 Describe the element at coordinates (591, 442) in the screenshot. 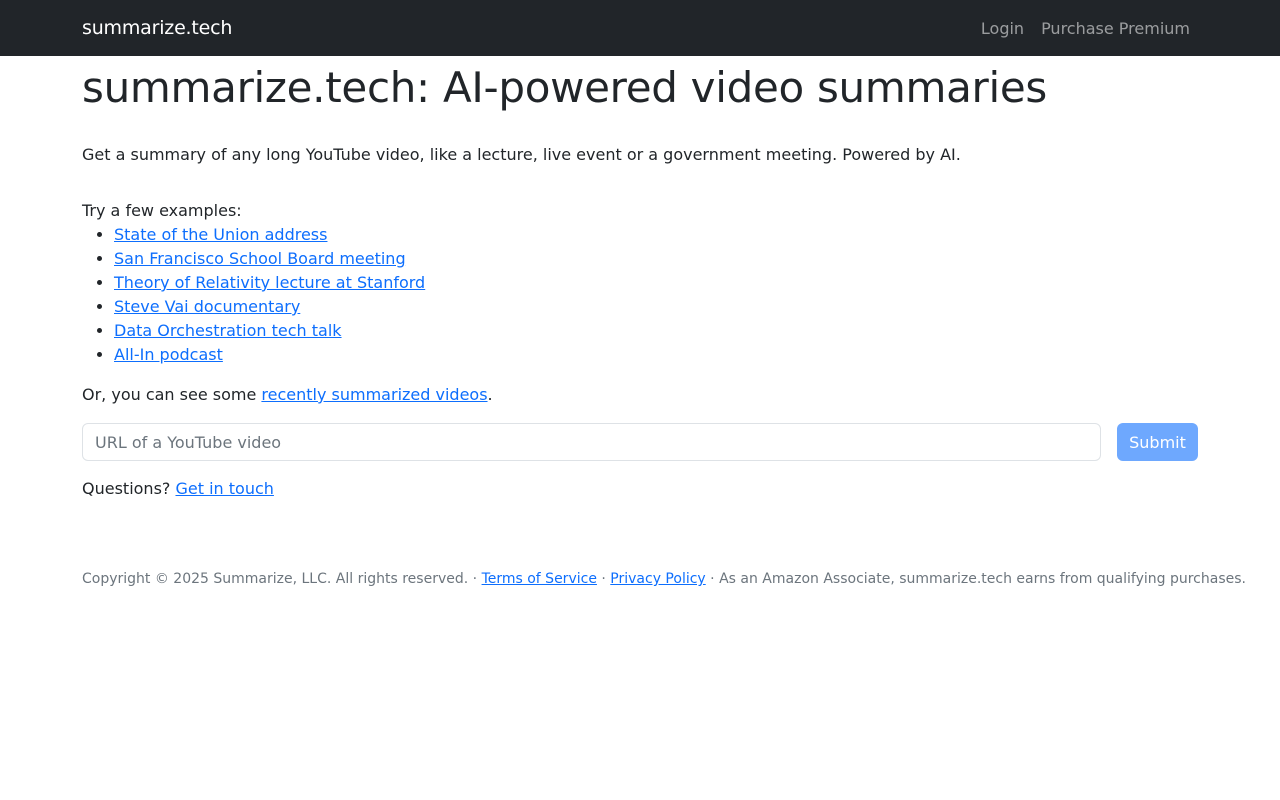

I see `youtube-url-input` at that location.